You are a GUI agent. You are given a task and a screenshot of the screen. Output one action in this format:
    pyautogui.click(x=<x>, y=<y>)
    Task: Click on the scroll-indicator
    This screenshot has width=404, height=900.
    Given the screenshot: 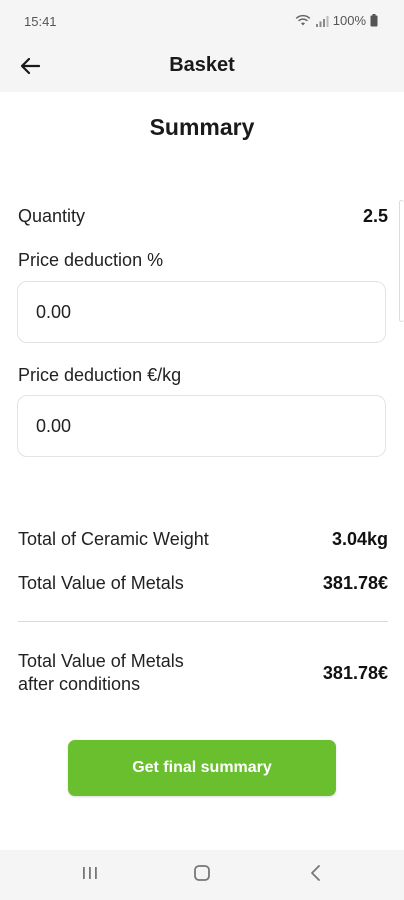 What is the action you would take?
    pyautogui.click(x=401, y=261)
    